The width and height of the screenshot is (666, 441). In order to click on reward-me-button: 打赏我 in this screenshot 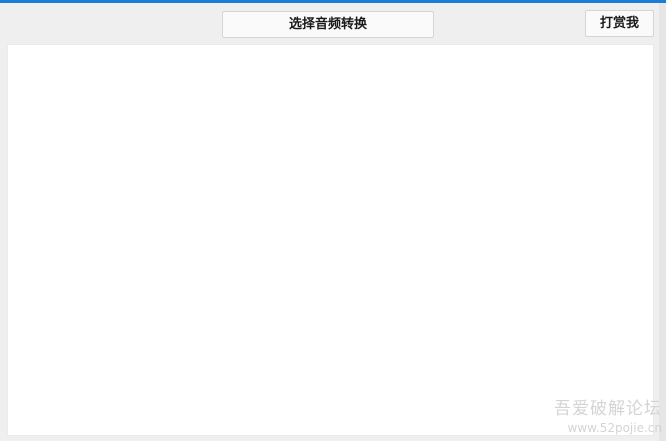, I will do `click(619, 23)`.